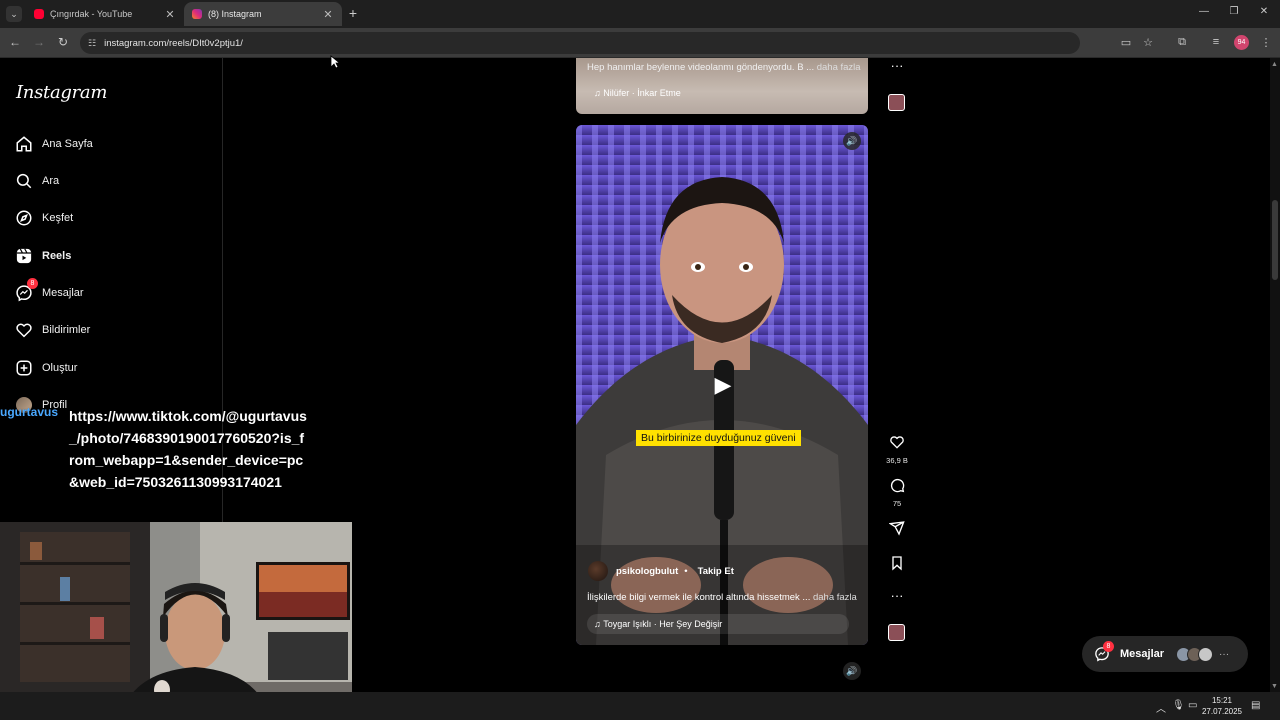  What do you see at coordinates (67, 144) in the screenshot?
I see `sidebar-item-label: Ana Sayfa` at bounding box center [67, 144].